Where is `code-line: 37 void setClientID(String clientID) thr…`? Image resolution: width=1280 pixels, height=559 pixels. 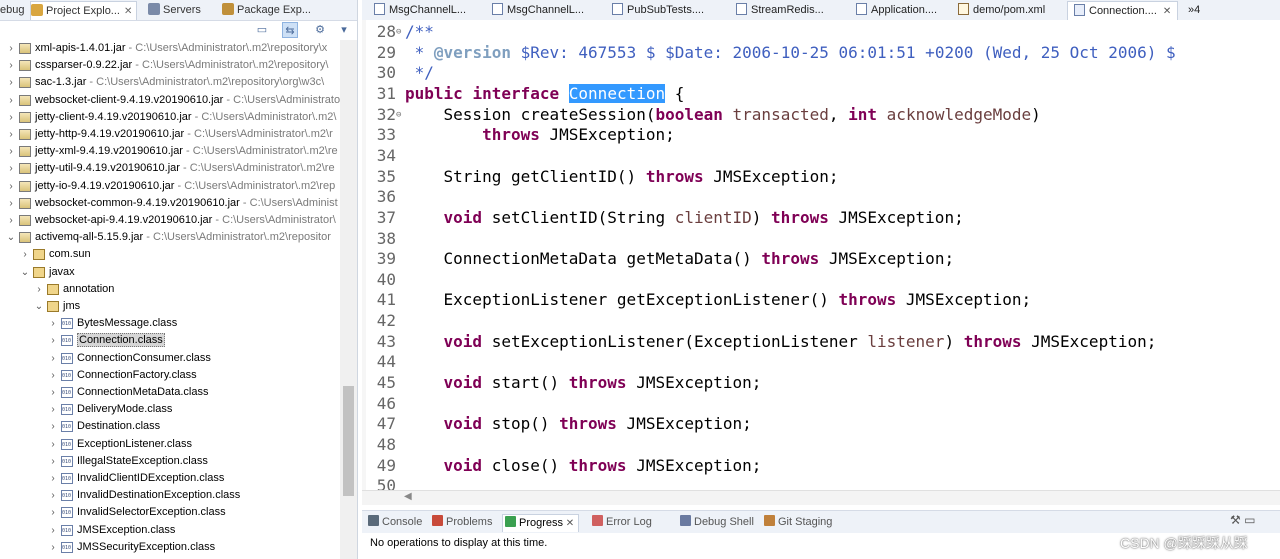
code-line: 37 void setClientID(String clientID) thr… is located at coordinates (663, 218).